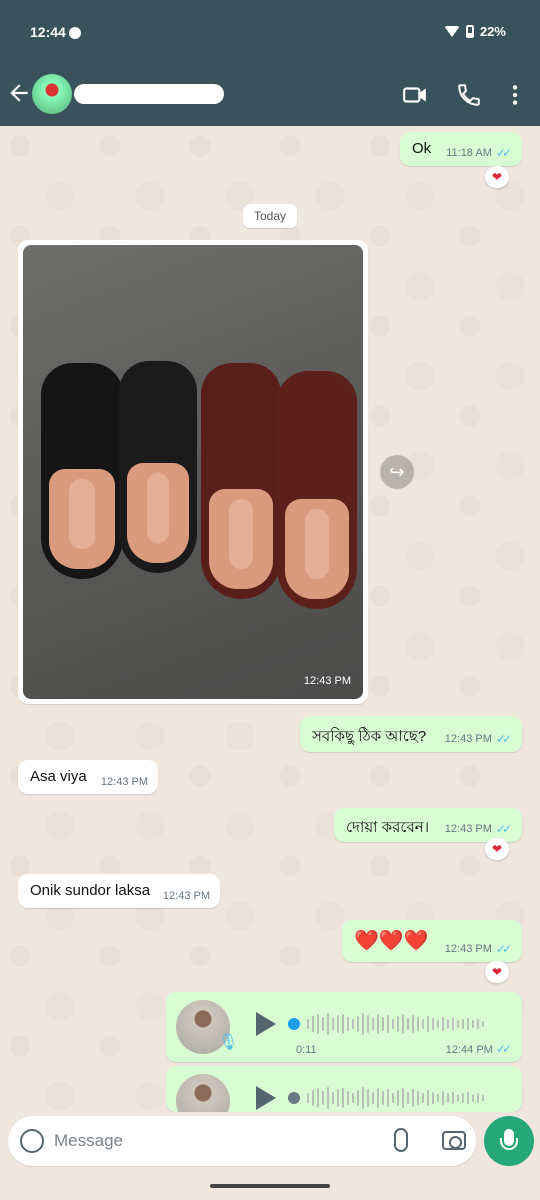 The image size is (540, 1200). What do you see at coordinates (469, 31) in the screenshot?
I see `battery-icon` at bounding box center [469, 31].